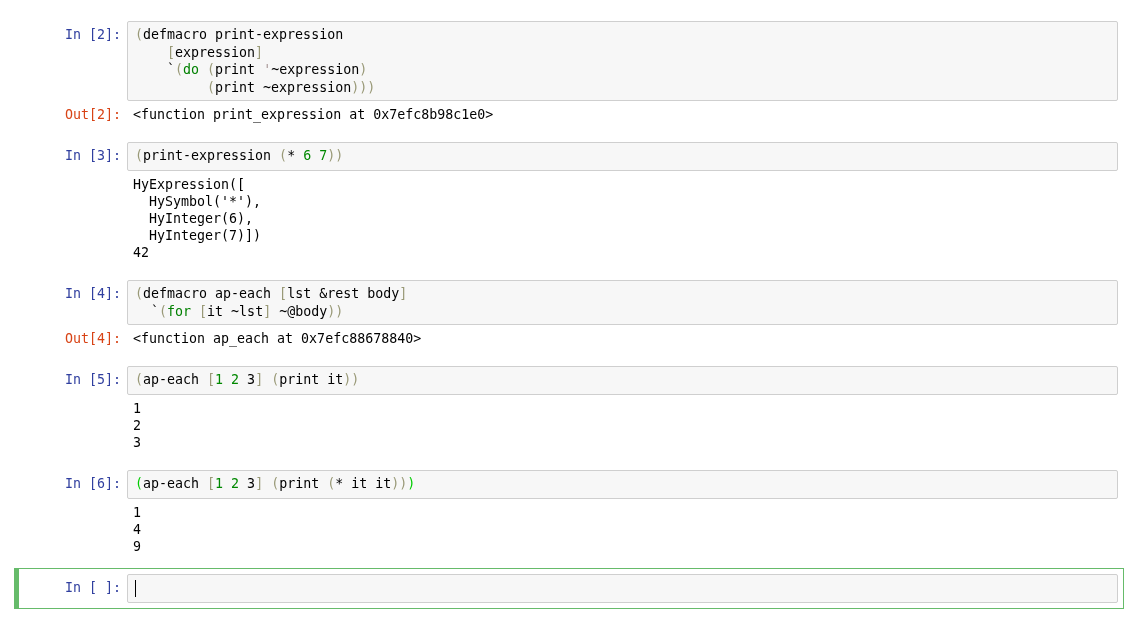 The height and width of the screenshot is (623, 1134). What do you see at coordinates (239, 35) in the screenshot?
I see `code-line: (defmacro print-expression` at bounding box center [239, 35].